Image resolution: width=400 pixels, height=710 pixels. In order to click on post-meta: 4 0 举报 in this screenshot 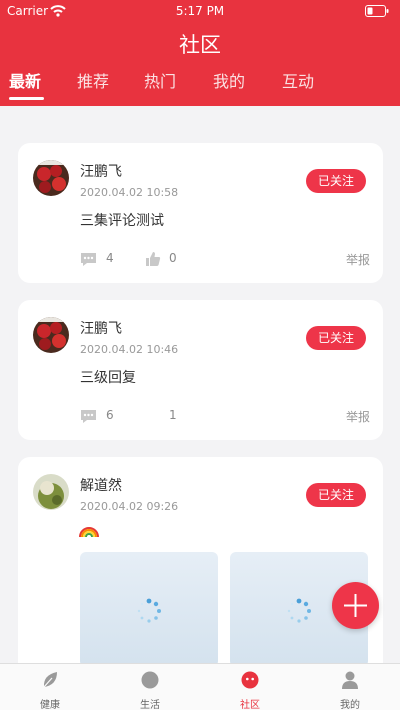, I will do `click(225, 260)`.